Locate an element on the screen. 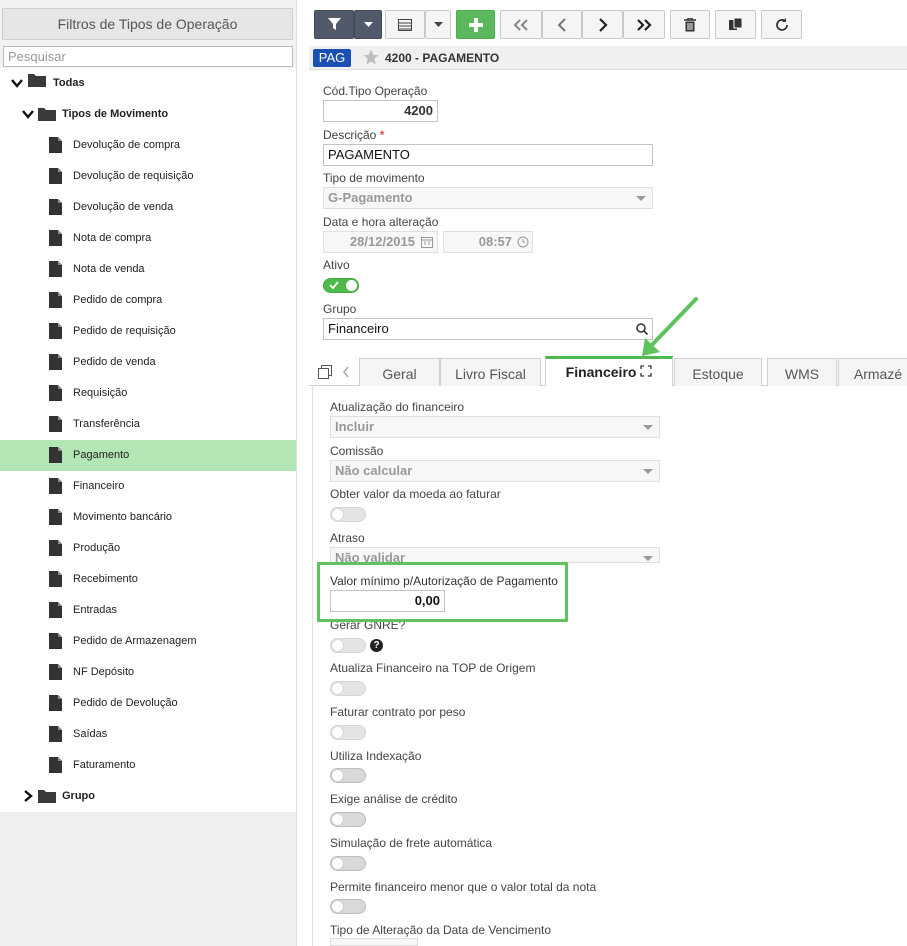 Image resolution: width=907 pixels, height=946 pixels. tree-item: Movimento bancário is located at coordinates (148, 517).